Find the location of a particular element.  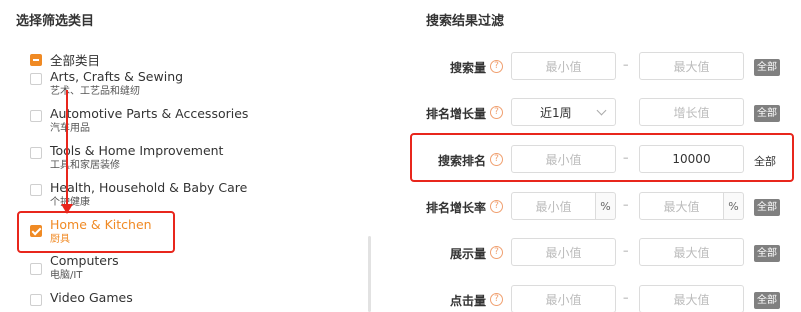

filter-label-clicks: 点击量 is located at coordinates (467, 301).